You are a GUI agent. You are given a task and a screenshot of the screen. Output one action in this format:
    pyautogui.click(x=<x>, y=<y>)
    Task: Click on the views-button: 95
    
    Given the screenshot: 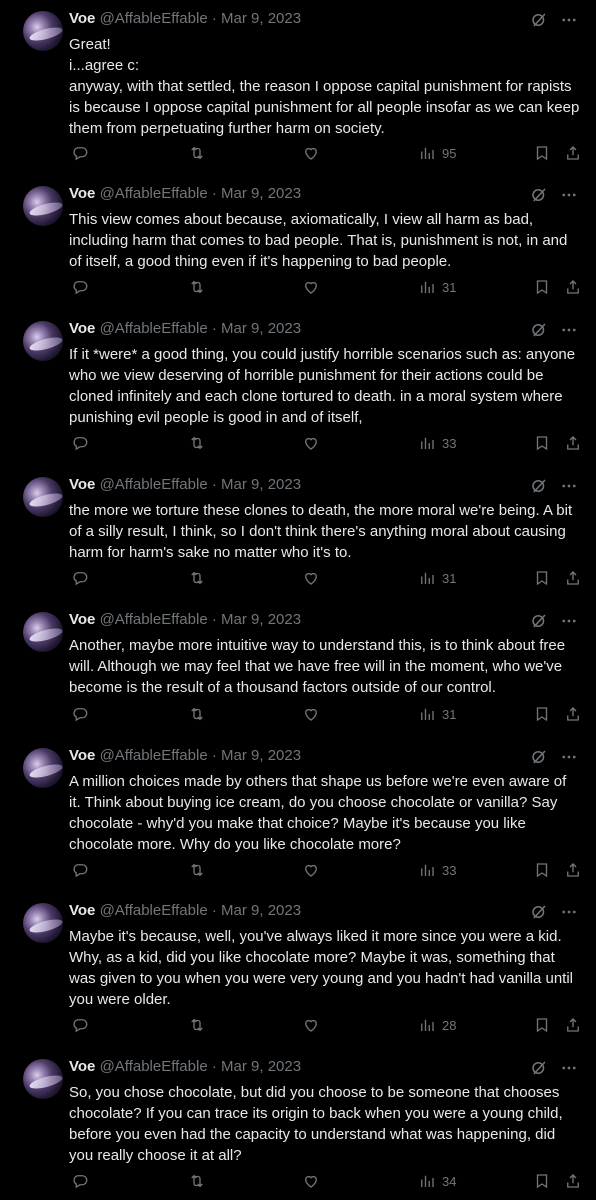 What is the action you would take?
    pyautogui.click(x=437, y=153)
    